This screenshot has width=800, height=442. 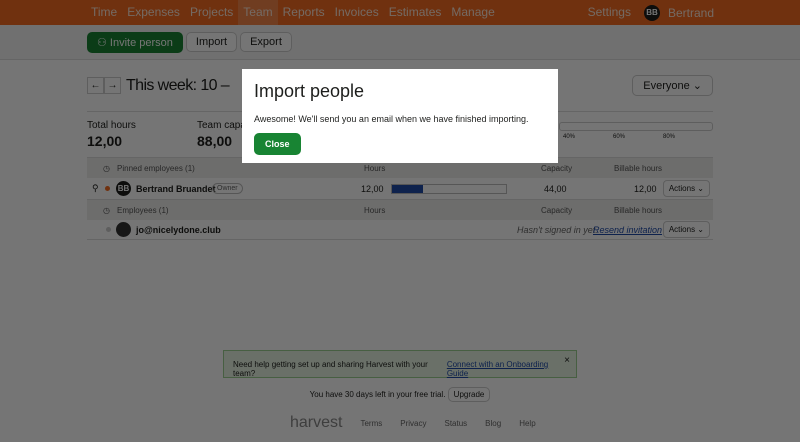 What do you see at coordinates (557, 229) in the screenshot?
I see `signin-status: Hasn't signed in yet.` at bounding box center [557, 229].